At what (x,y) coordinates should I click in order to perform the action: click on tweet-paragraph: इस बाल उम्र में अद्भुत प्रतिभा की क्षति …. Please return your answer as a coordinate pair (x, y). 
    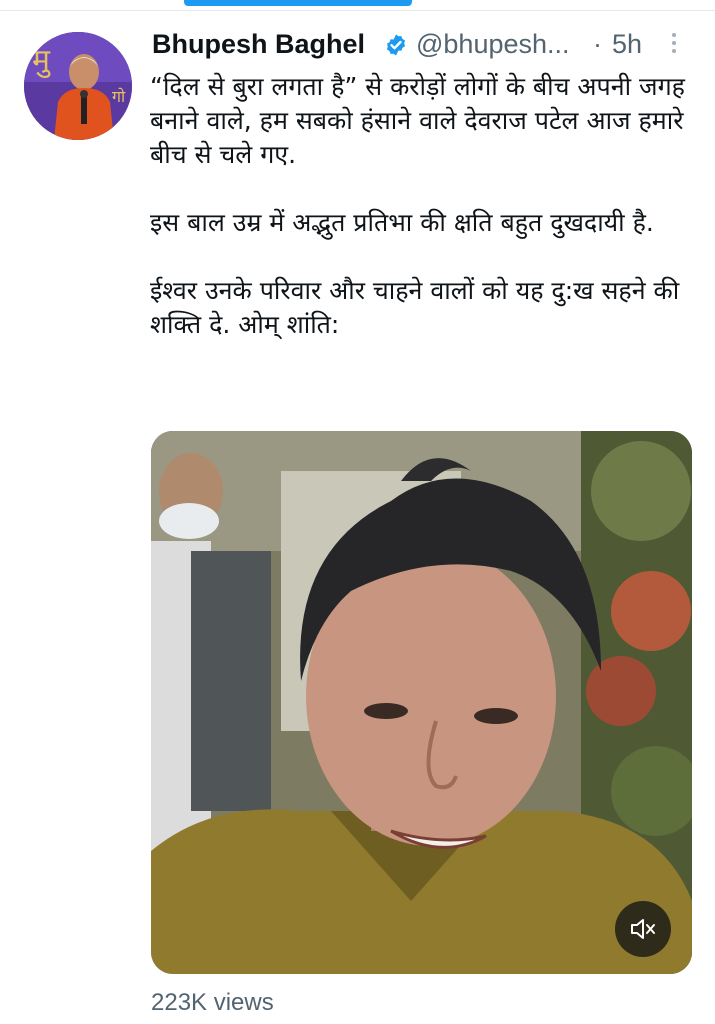
    Looking at the image, I should click on (402, 222).